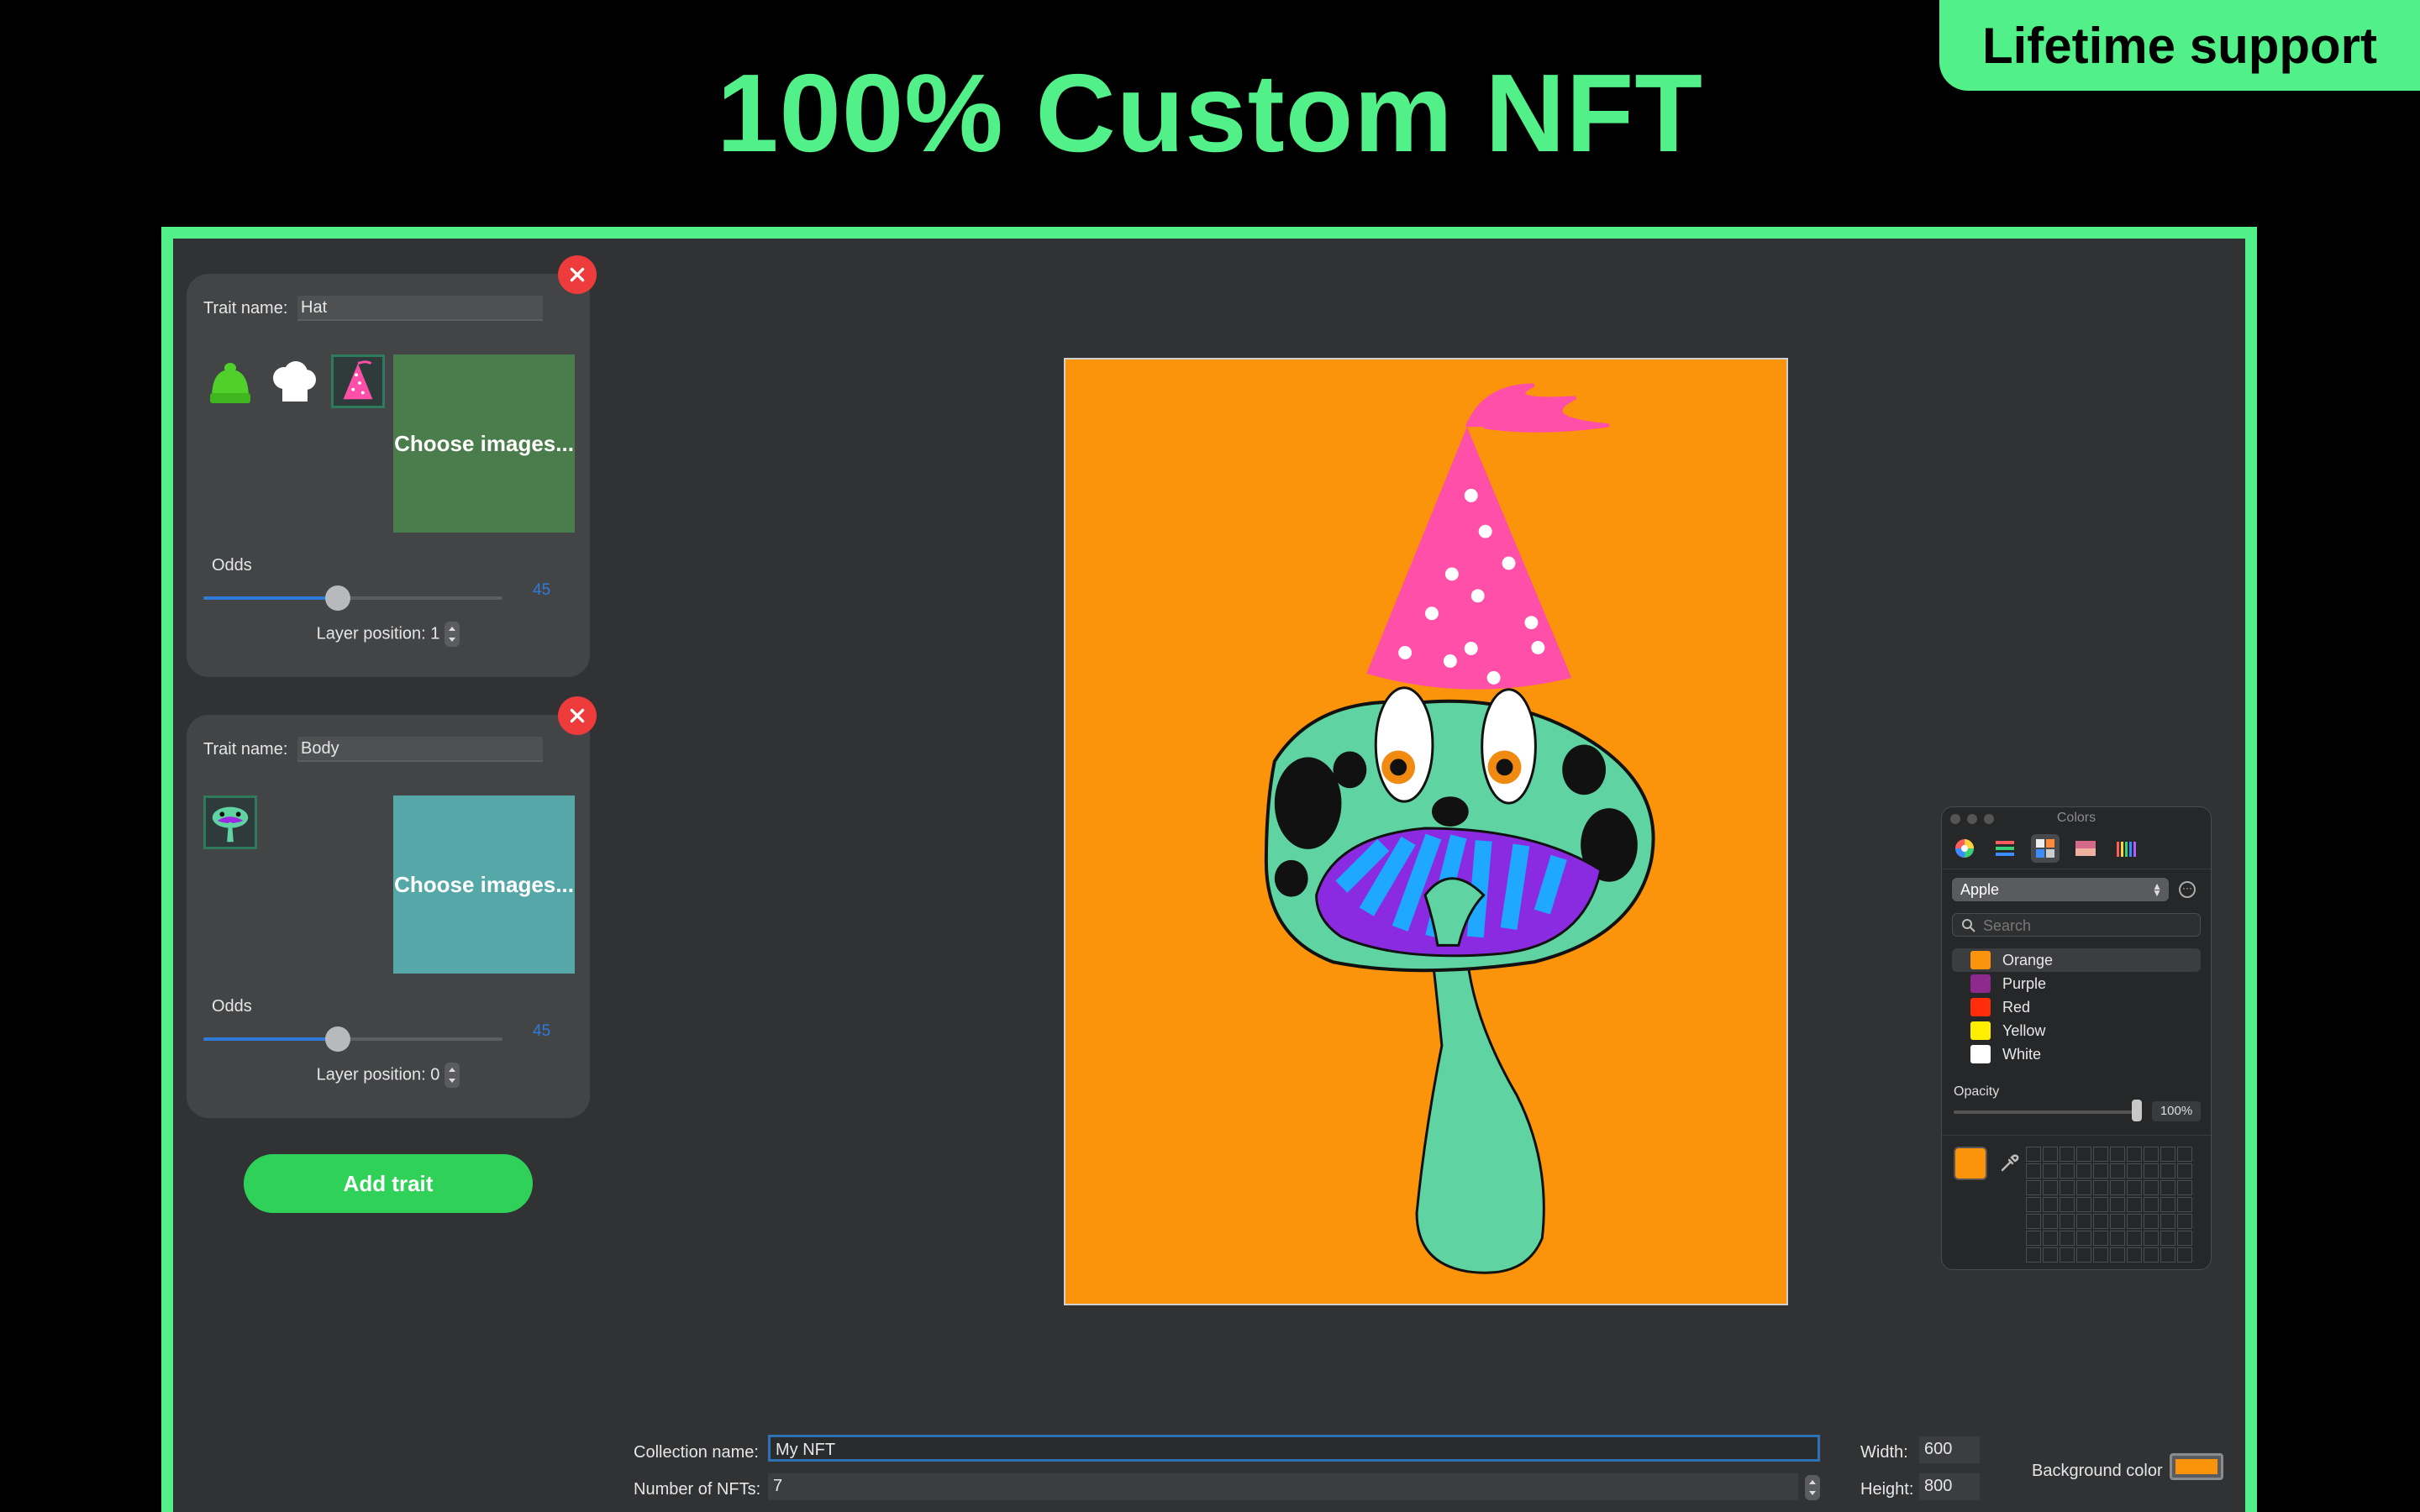 Image resolution: width=2420 pixels, height=1512 pixels. I want to click on opacity-slider-knob, so click(2137, 1110).